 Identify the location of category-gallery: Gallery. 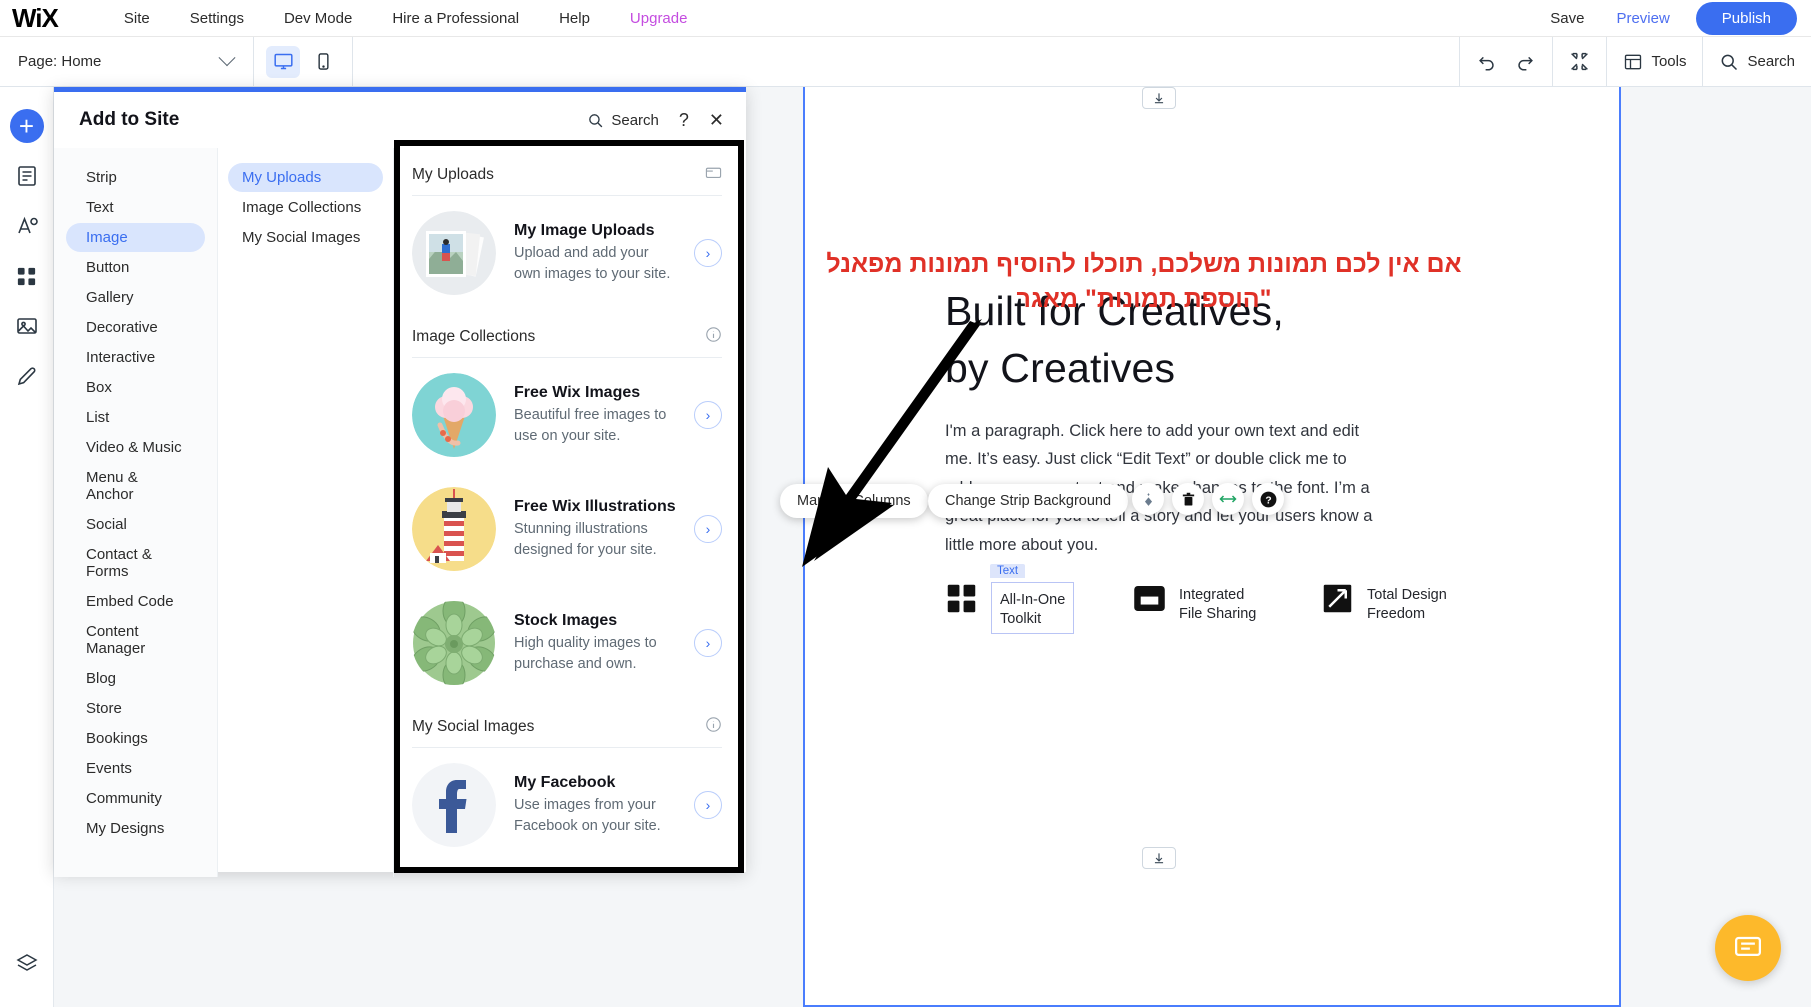
(135, 297).